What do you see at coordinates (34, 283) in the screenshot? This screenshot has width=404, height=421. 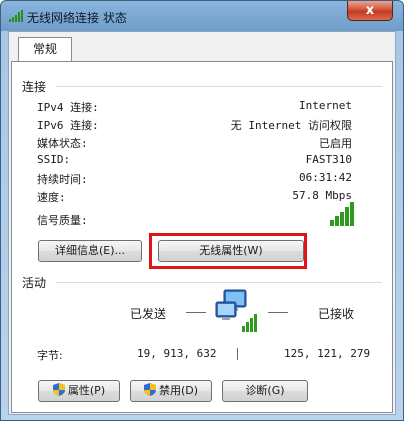 I see `activity-section-label: 活动` at bounding box center [34, 283].